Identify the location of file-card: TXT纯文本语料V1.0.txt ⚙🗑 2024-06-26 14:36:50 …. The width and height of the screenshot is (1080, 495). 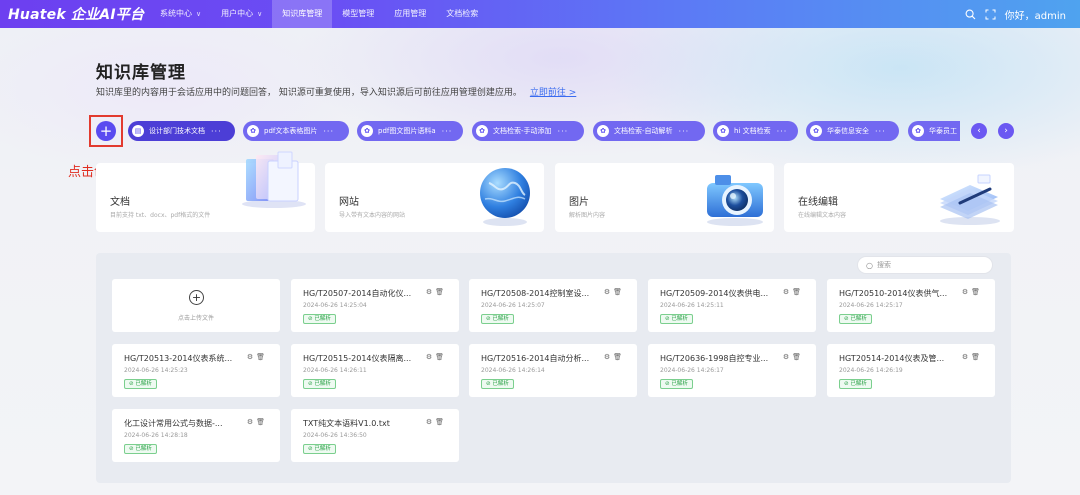
(375, 435).